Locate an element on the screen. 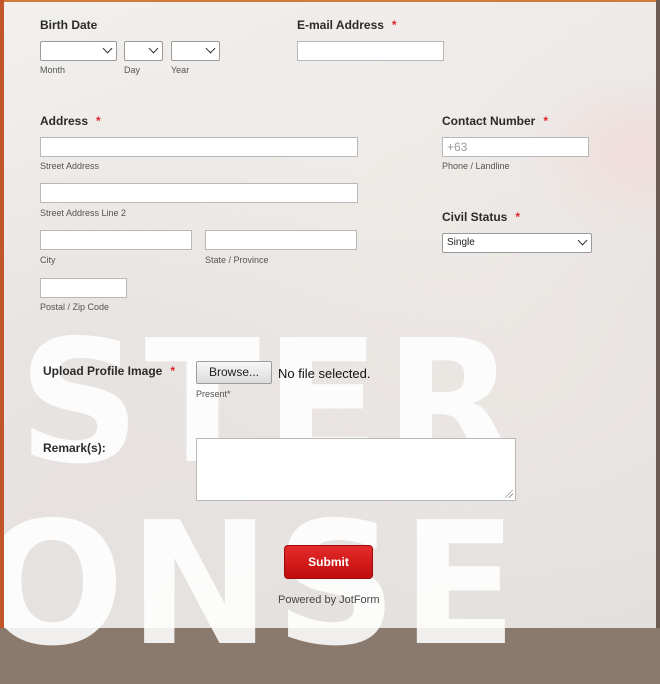 The height and width of the screenshot is (684, 660). street-address-line2-input is located at coordinates (199, 193).